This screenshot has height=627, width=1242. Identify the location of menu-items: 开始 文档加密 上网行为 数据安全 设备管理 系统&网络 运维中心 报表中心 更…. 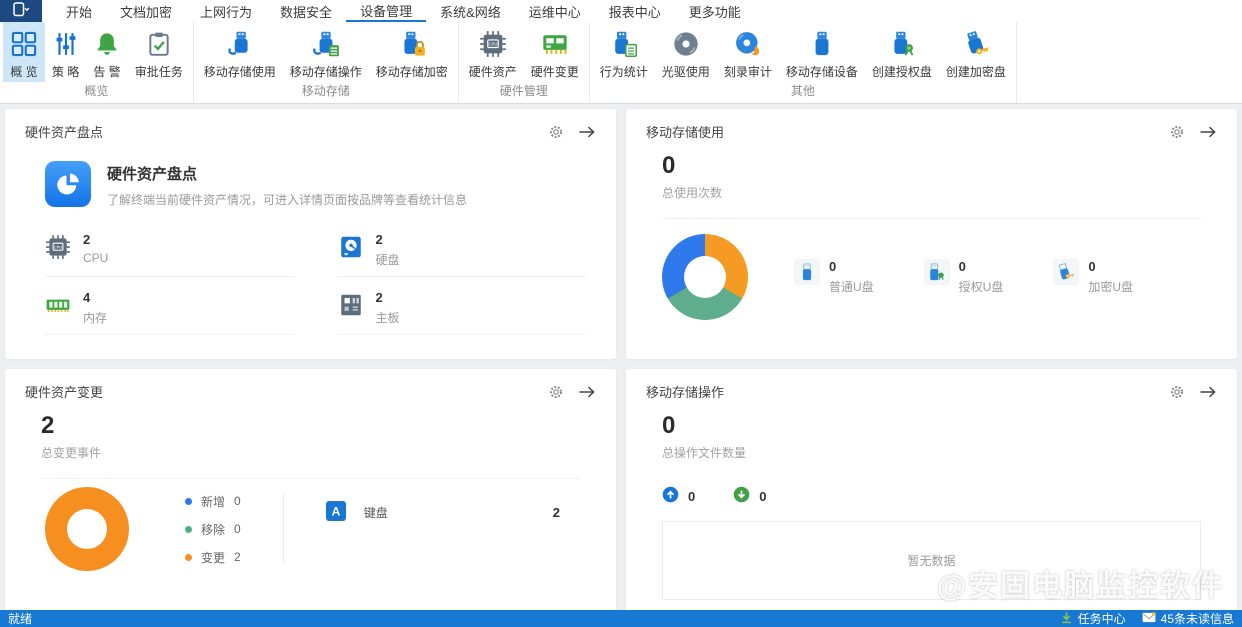
(403, 11).